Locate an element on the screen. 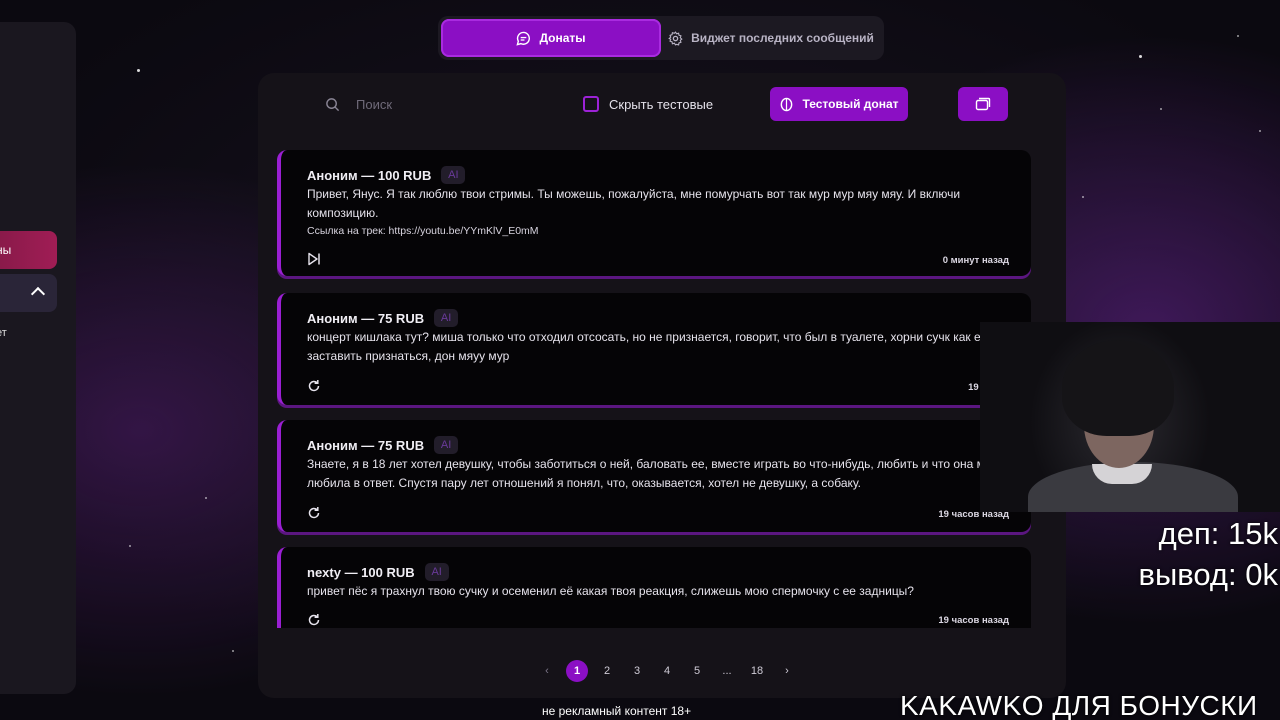 This screenshot has width=1280, height=720. search-placeholder: Поиск is located at coordinates (374, 104).